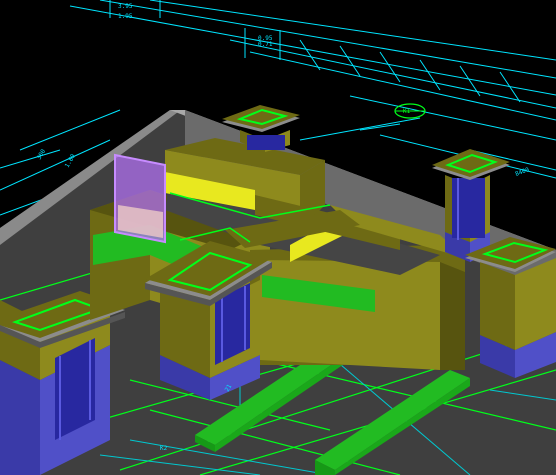 The height and width of the screenshot is (475, 556). What do you see at coordinates (265, 44) in the screenshot?
I see `dimension-label-8: 0.71` at bounding box center [265, 44].